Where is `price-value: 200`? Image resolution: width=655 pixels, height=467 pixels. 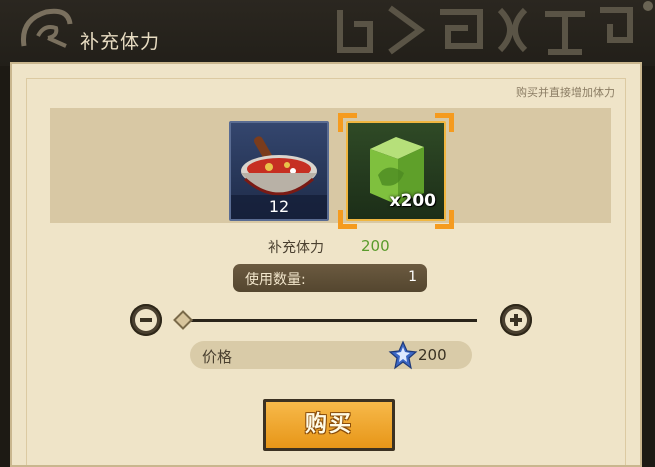
price-value: 200 is located at coordinates (432, 355).